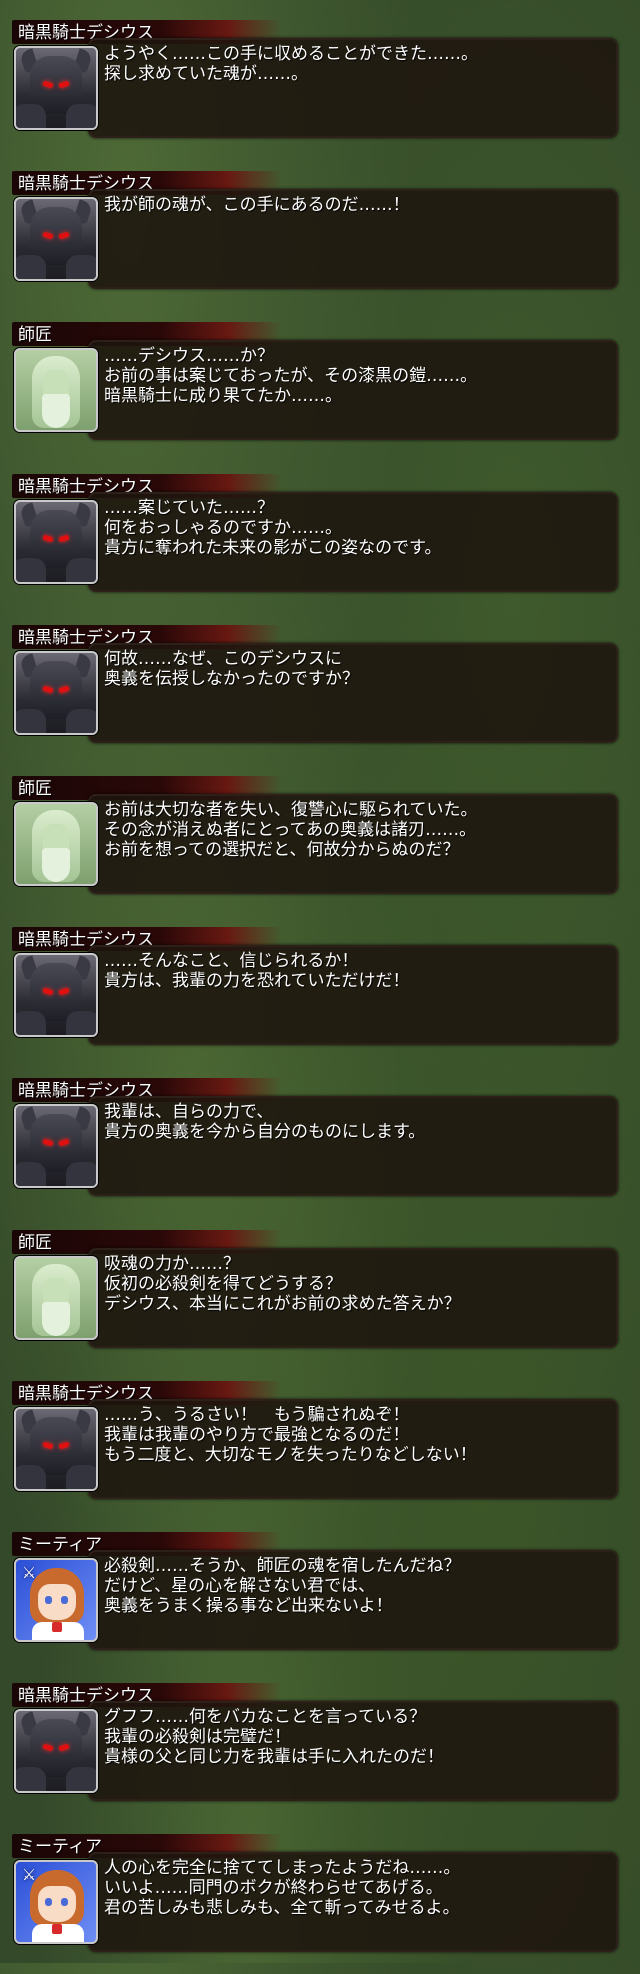  I want to click on dialogue-entry: 暗黒騎士デシウス 何故……なぜ、このデシウスに 奥義を伝授しなかったのですか？, so click(320, 695).